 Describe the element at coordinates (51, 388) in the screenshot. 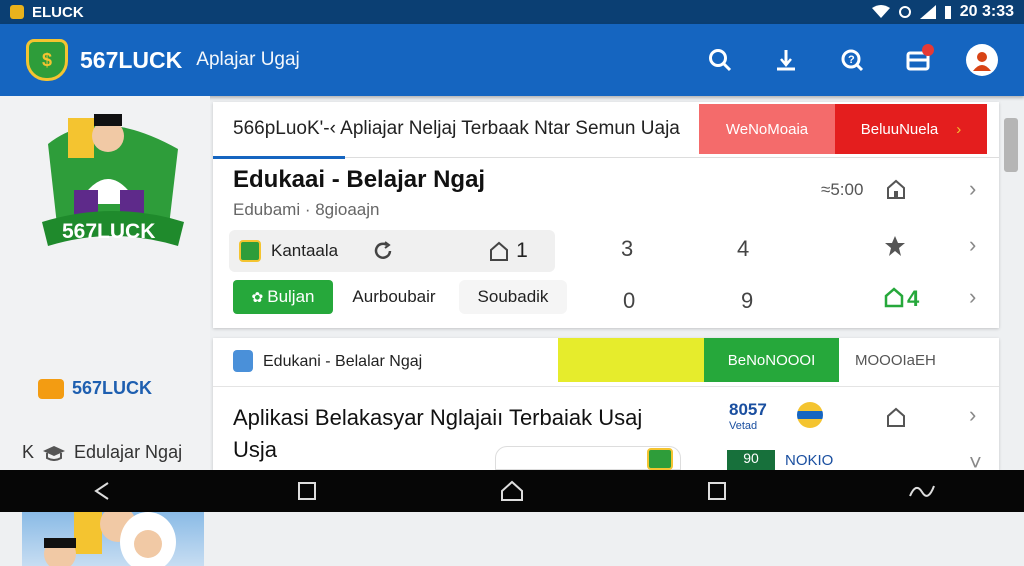

I see `brand-logo-icon` at that location.